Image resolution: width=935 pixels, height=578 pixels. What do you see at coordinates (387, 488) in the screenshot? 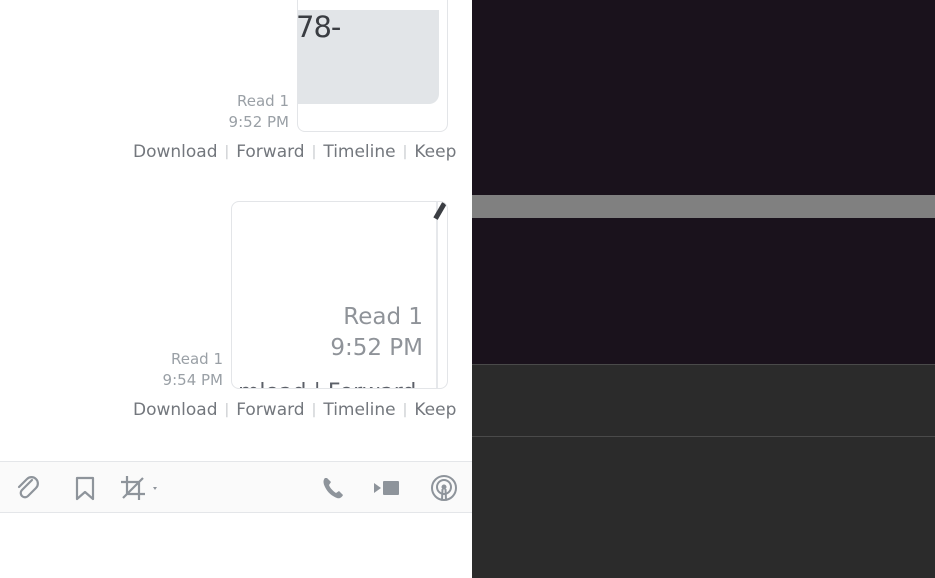
I see `video-icon` at bounding box center [387, 488].